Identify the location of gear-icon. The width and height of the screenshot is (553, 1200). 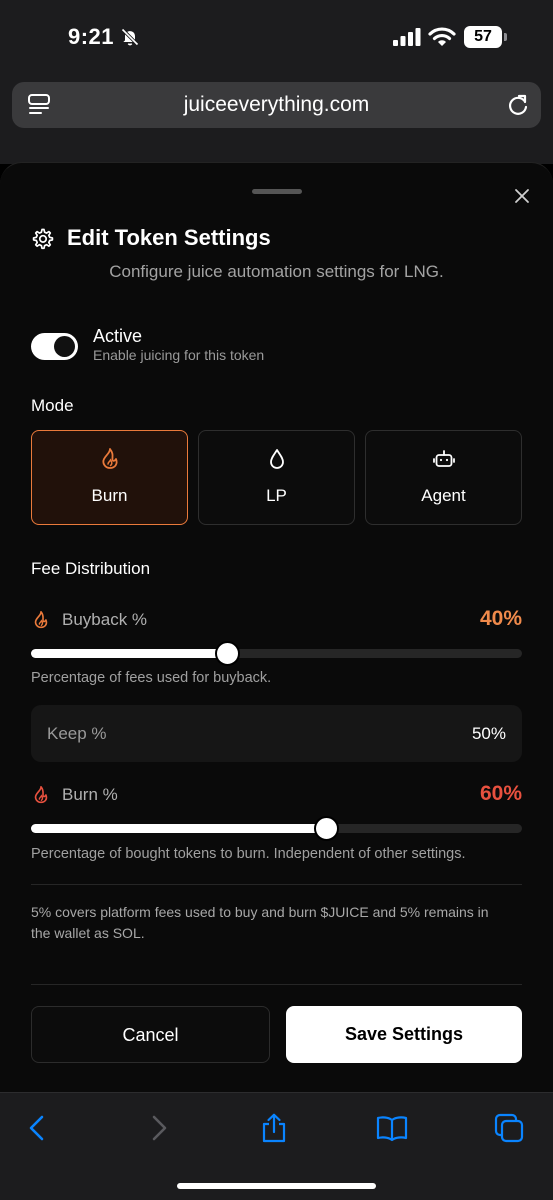
(43, 239).